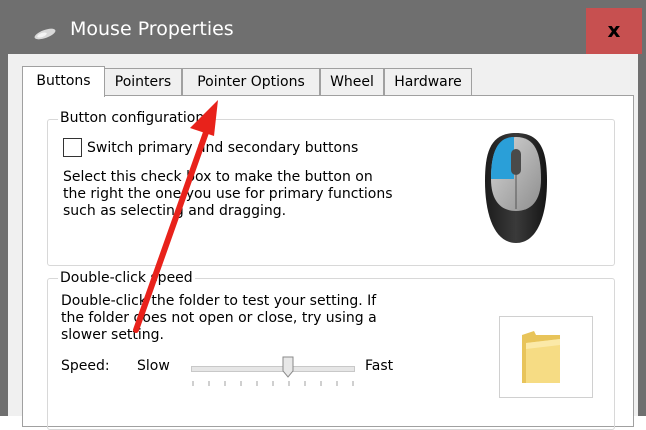 This screenshot has height=430, width=646. I want to click on tab-hardware: Hardware, so click(428, 81).